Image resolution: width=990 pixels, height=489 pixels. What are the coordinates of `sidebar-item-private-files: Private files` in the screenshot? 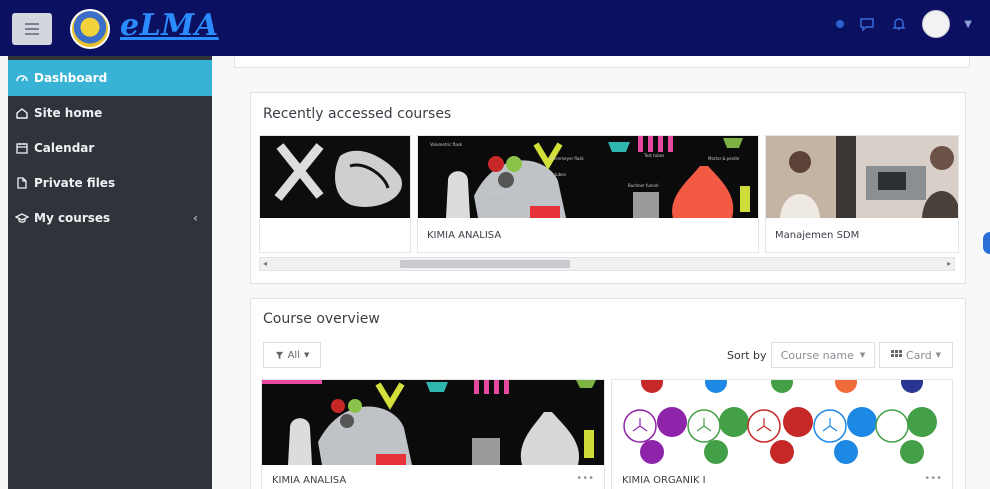 It's located at (110, 183).